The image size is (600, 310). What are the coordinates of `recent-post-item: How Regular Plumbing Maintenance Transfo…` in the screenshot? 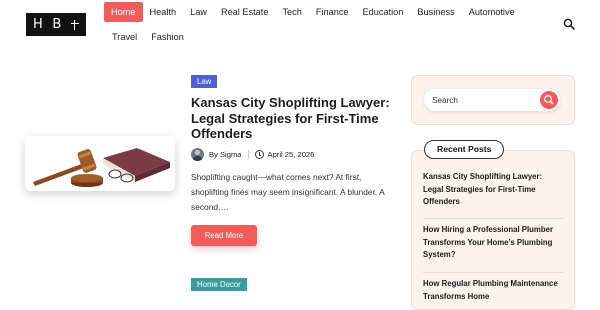 It's located at (493, 289).